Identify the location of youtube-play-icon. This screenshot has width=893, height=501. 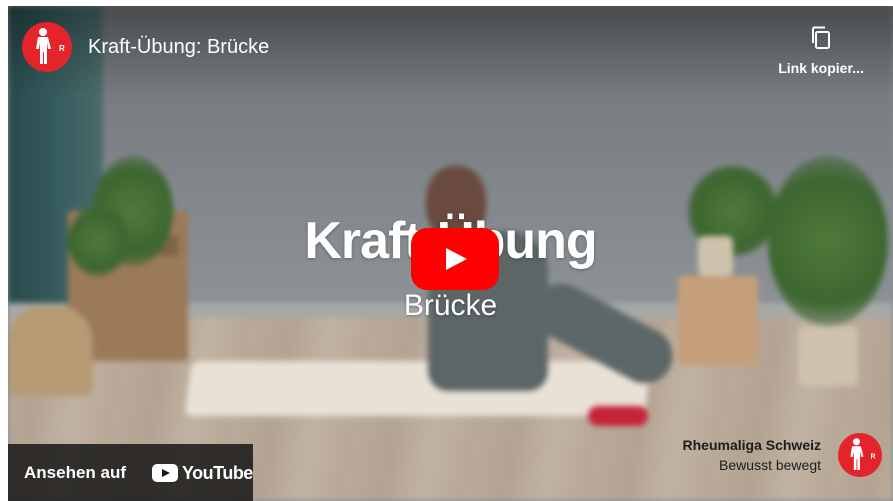
(165, 473).